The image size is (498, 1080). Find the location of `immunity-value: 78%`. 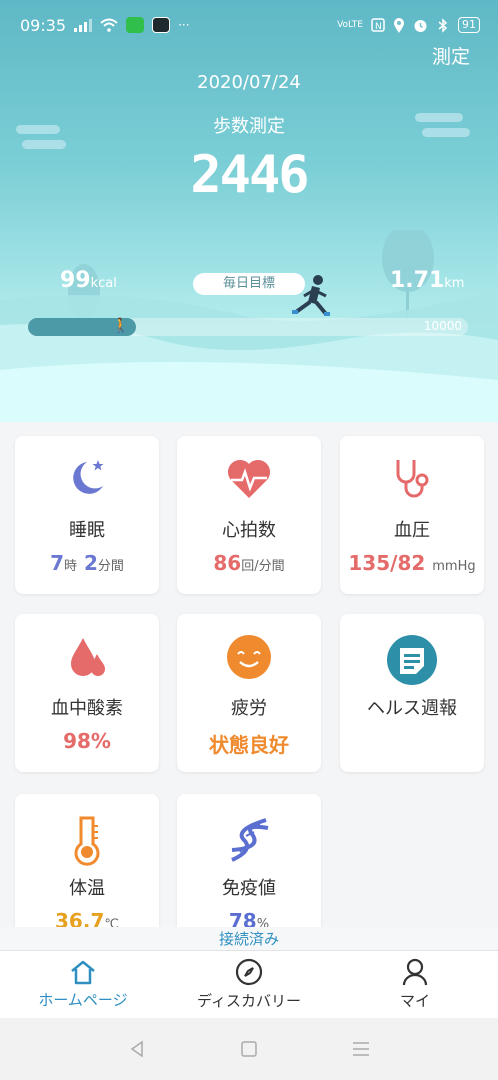

immunity-value: 78% is located at coordinates (249, 918).